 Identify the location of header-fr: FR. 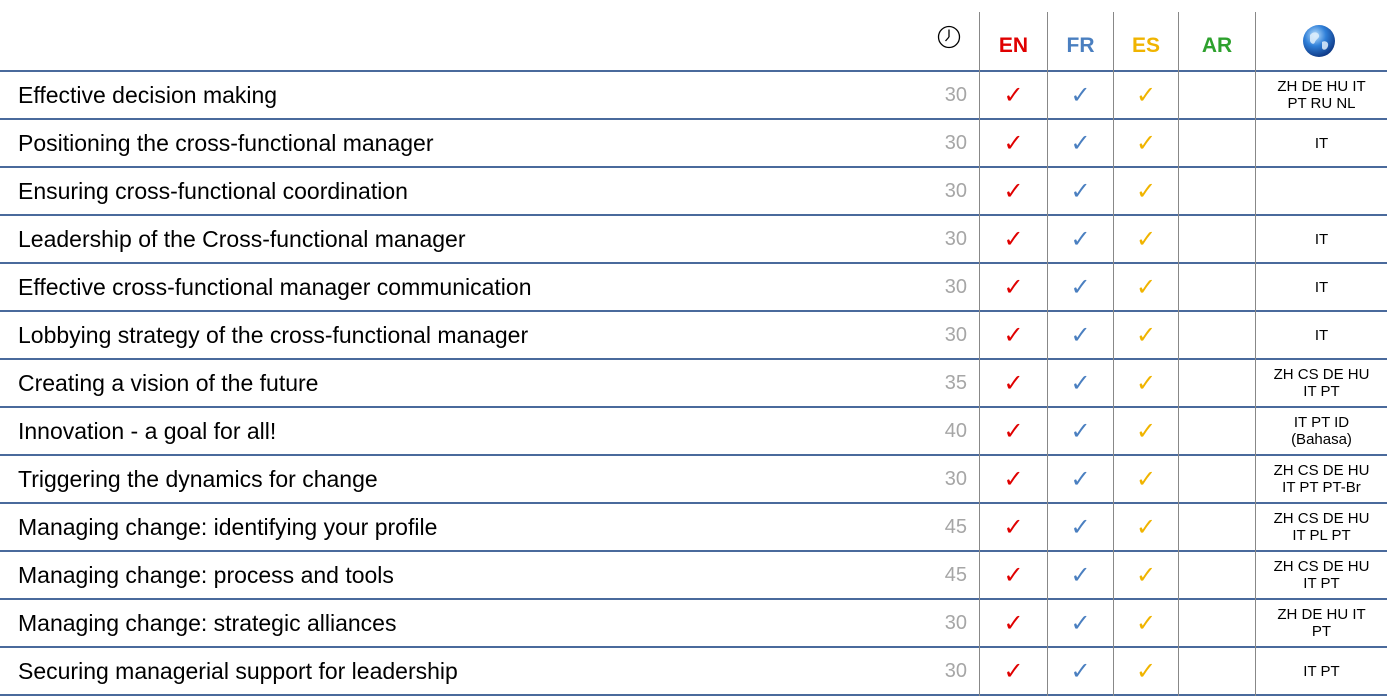
(1080, 35).